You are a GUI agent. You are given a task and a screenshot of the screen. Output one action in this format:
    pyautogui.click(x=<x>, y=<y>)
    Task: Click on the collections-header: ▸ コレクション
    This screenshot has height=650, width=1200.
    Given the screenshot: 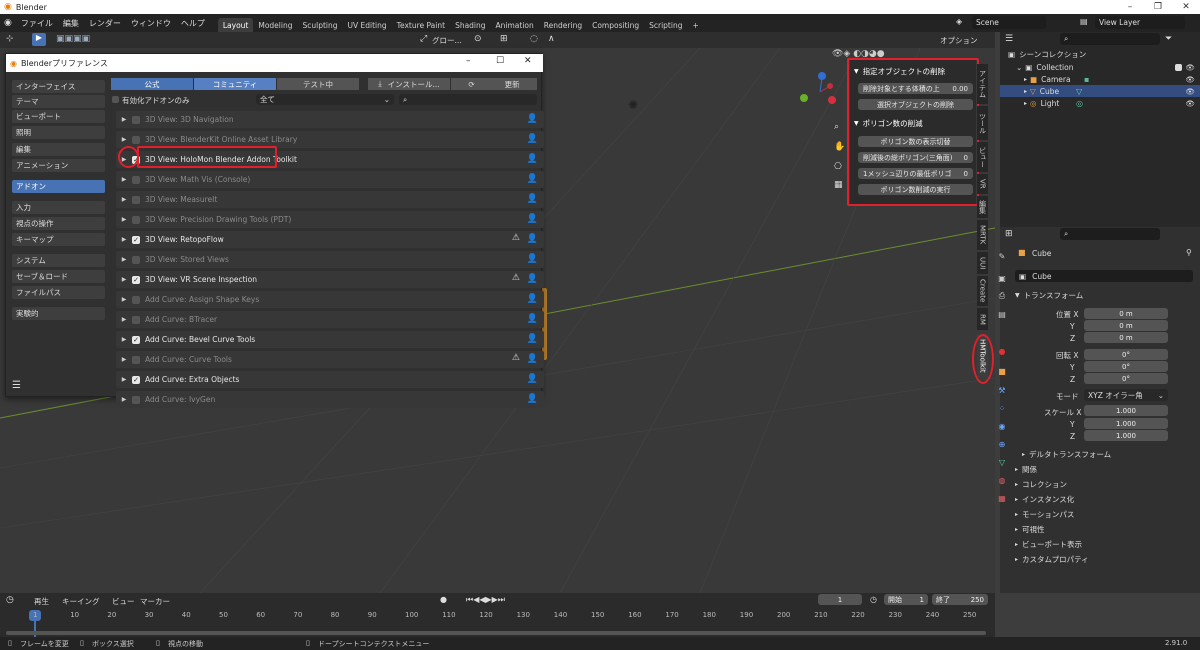 What is the action you would take?
    pyautogui.click(x=1041, y=484)
    